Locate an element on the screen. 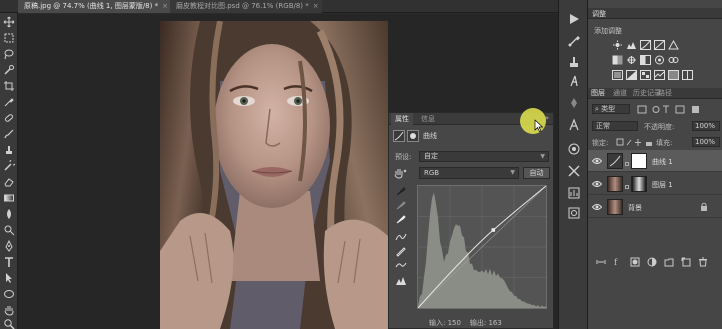 The height and width of the screenshot is (329, 722). target-adjust-hand-icon is located at coordinates (400, 173).